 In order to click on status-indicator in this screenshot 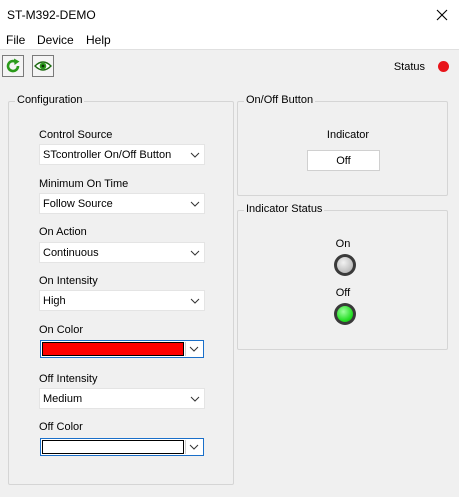, I will do `click(443, 66)`.